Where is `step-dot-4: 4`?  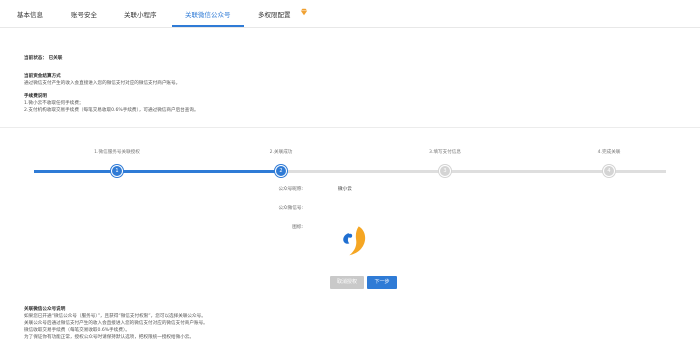 step-dot-4: 4 is located at coordinates (609, 171).